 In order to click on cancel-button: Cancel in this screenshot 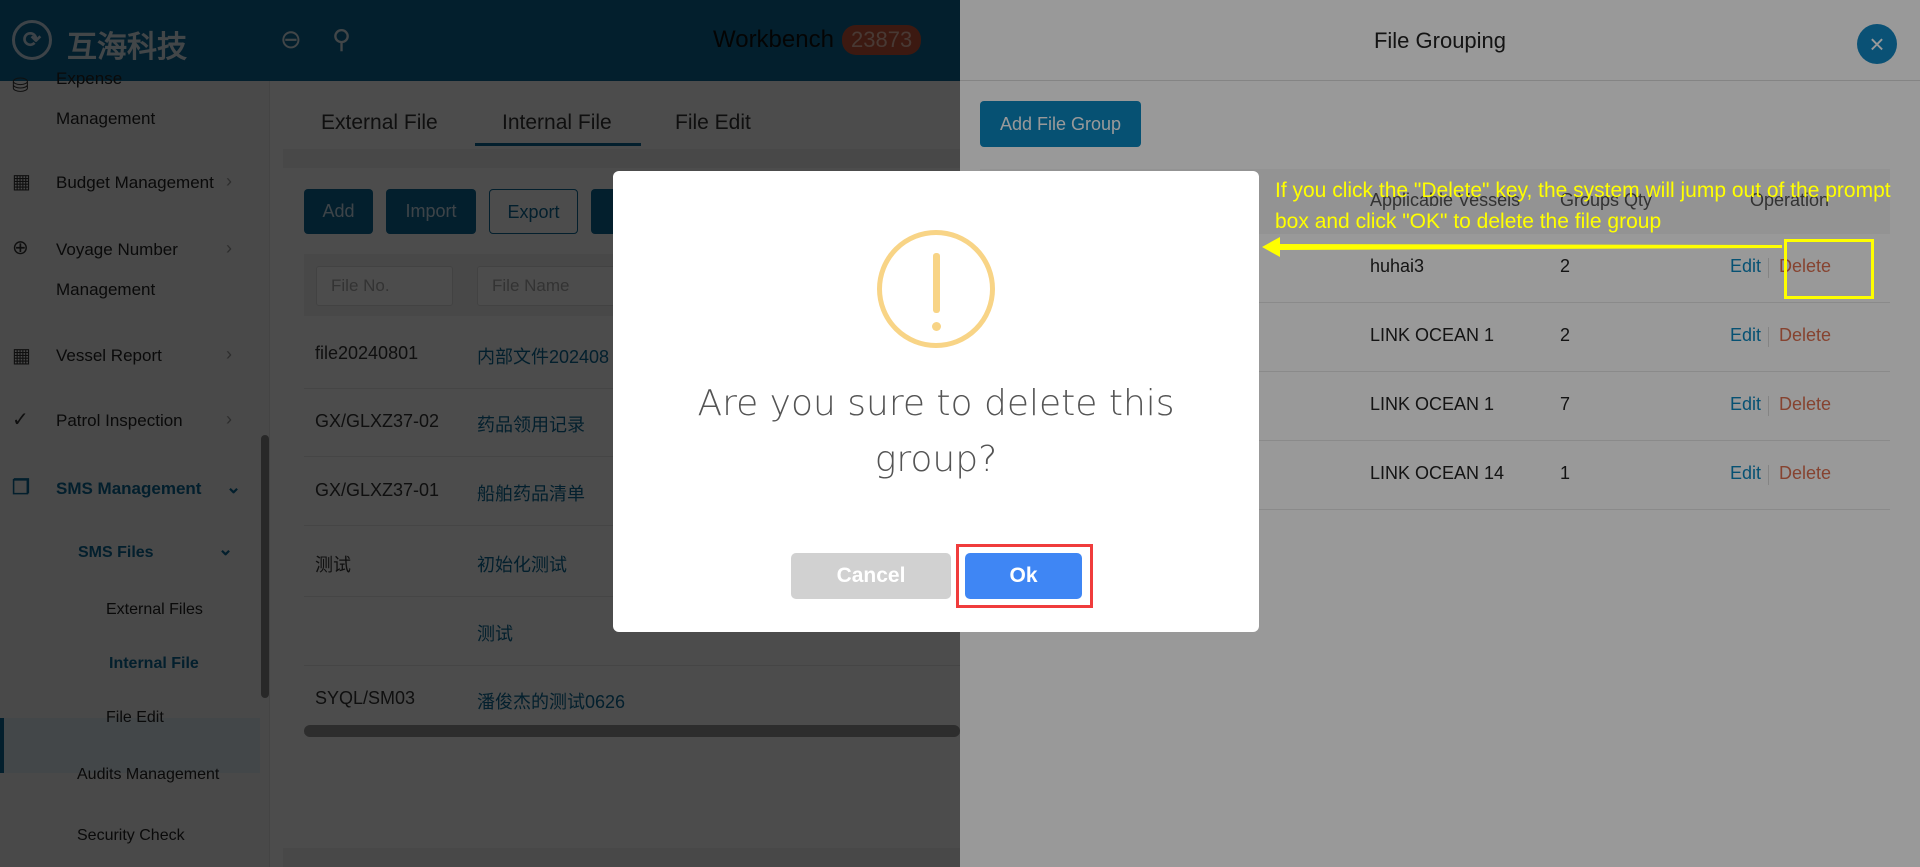, I will do `click(871, 576)`.